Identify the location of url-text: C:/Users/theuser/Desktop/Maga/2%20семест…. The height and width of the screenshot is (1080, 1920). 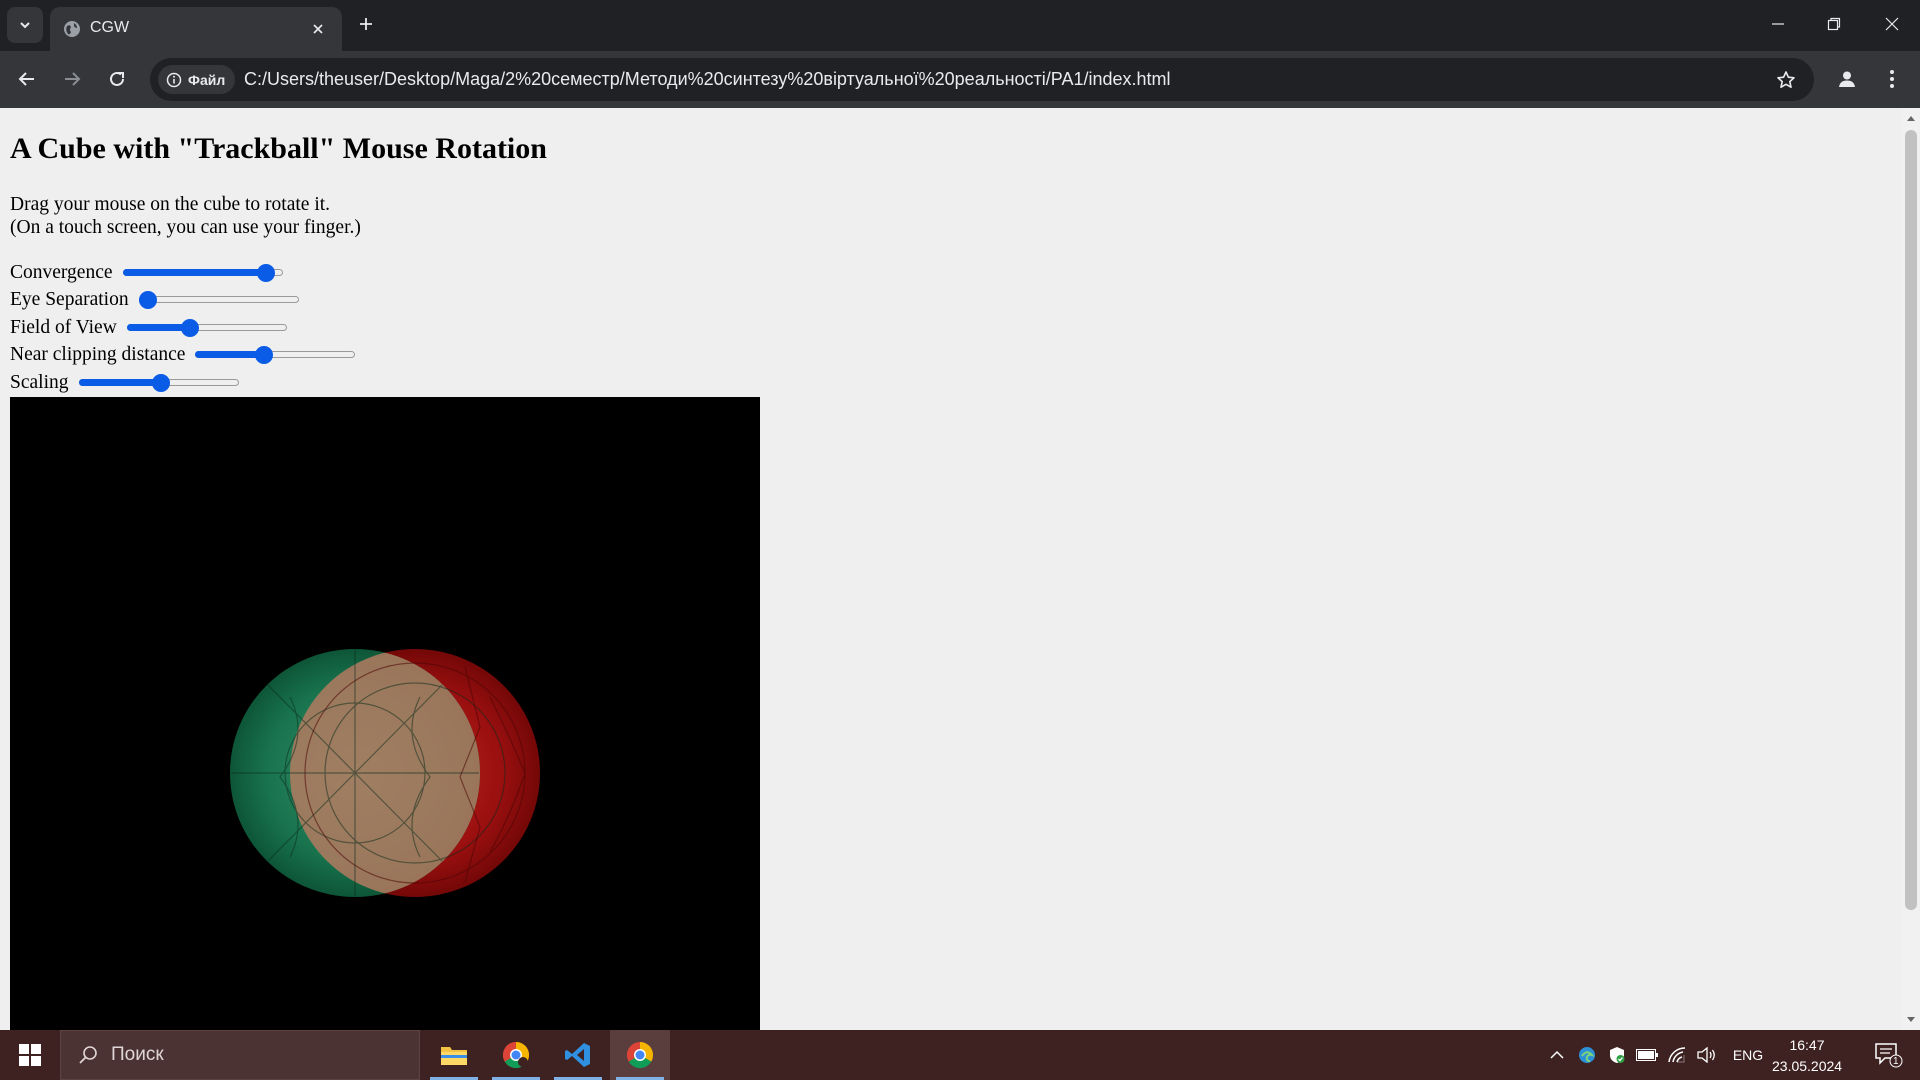
(707, 79).